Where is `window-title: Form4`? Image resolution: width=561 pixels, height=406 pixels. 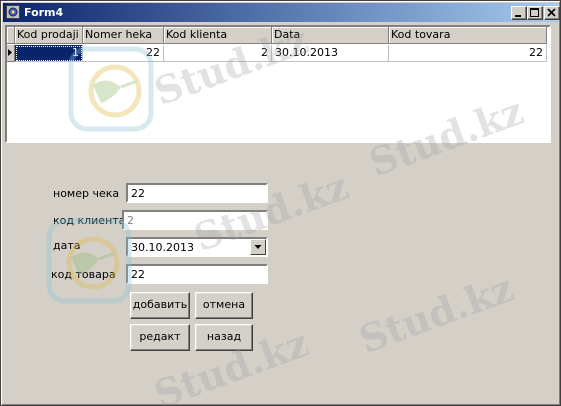
window-title: Form4 is located at coordinates (44, 12).